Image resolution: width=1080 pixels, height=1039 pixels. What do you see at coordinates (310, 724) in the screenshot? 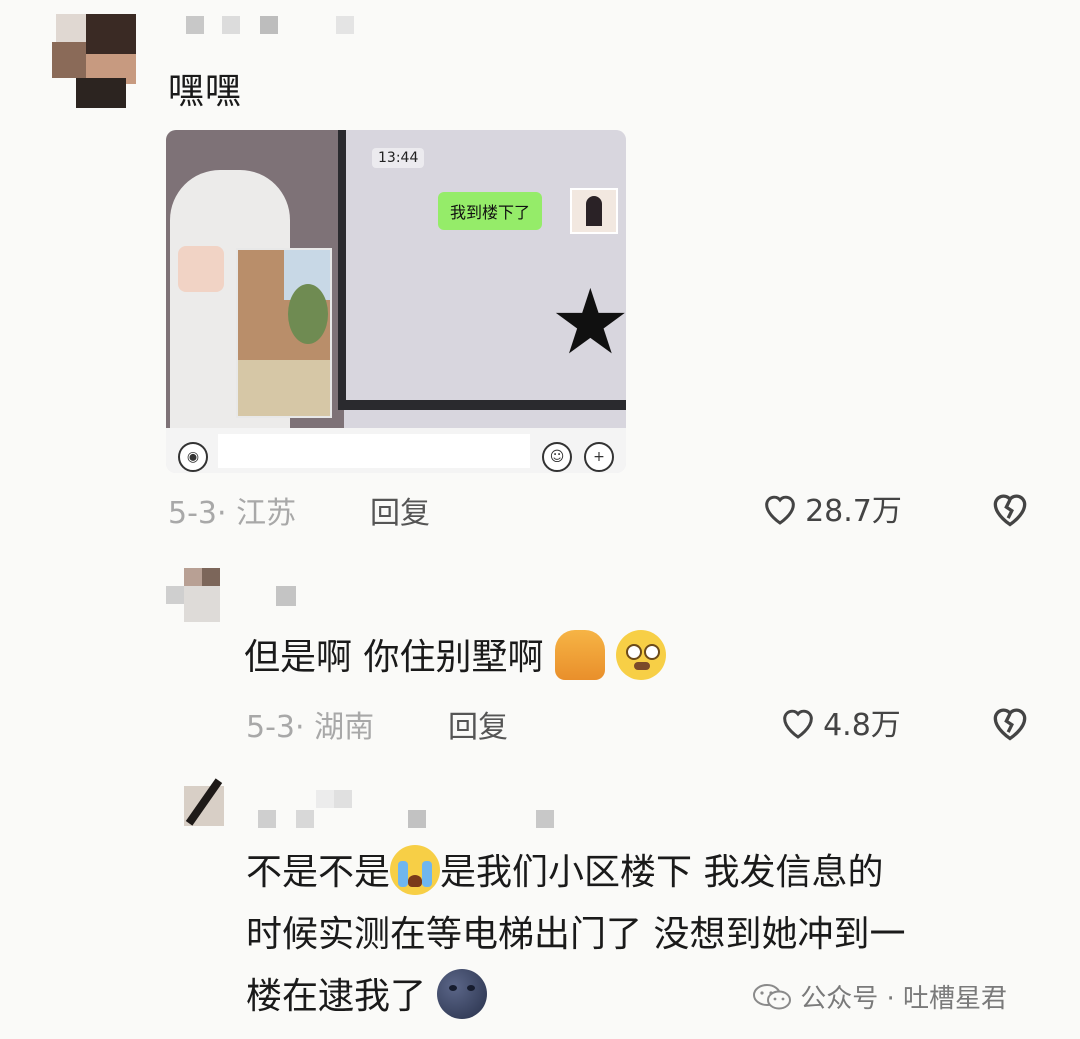
I see `comment-meta: 5-3· 湖南` at bounding box center [310, 724].